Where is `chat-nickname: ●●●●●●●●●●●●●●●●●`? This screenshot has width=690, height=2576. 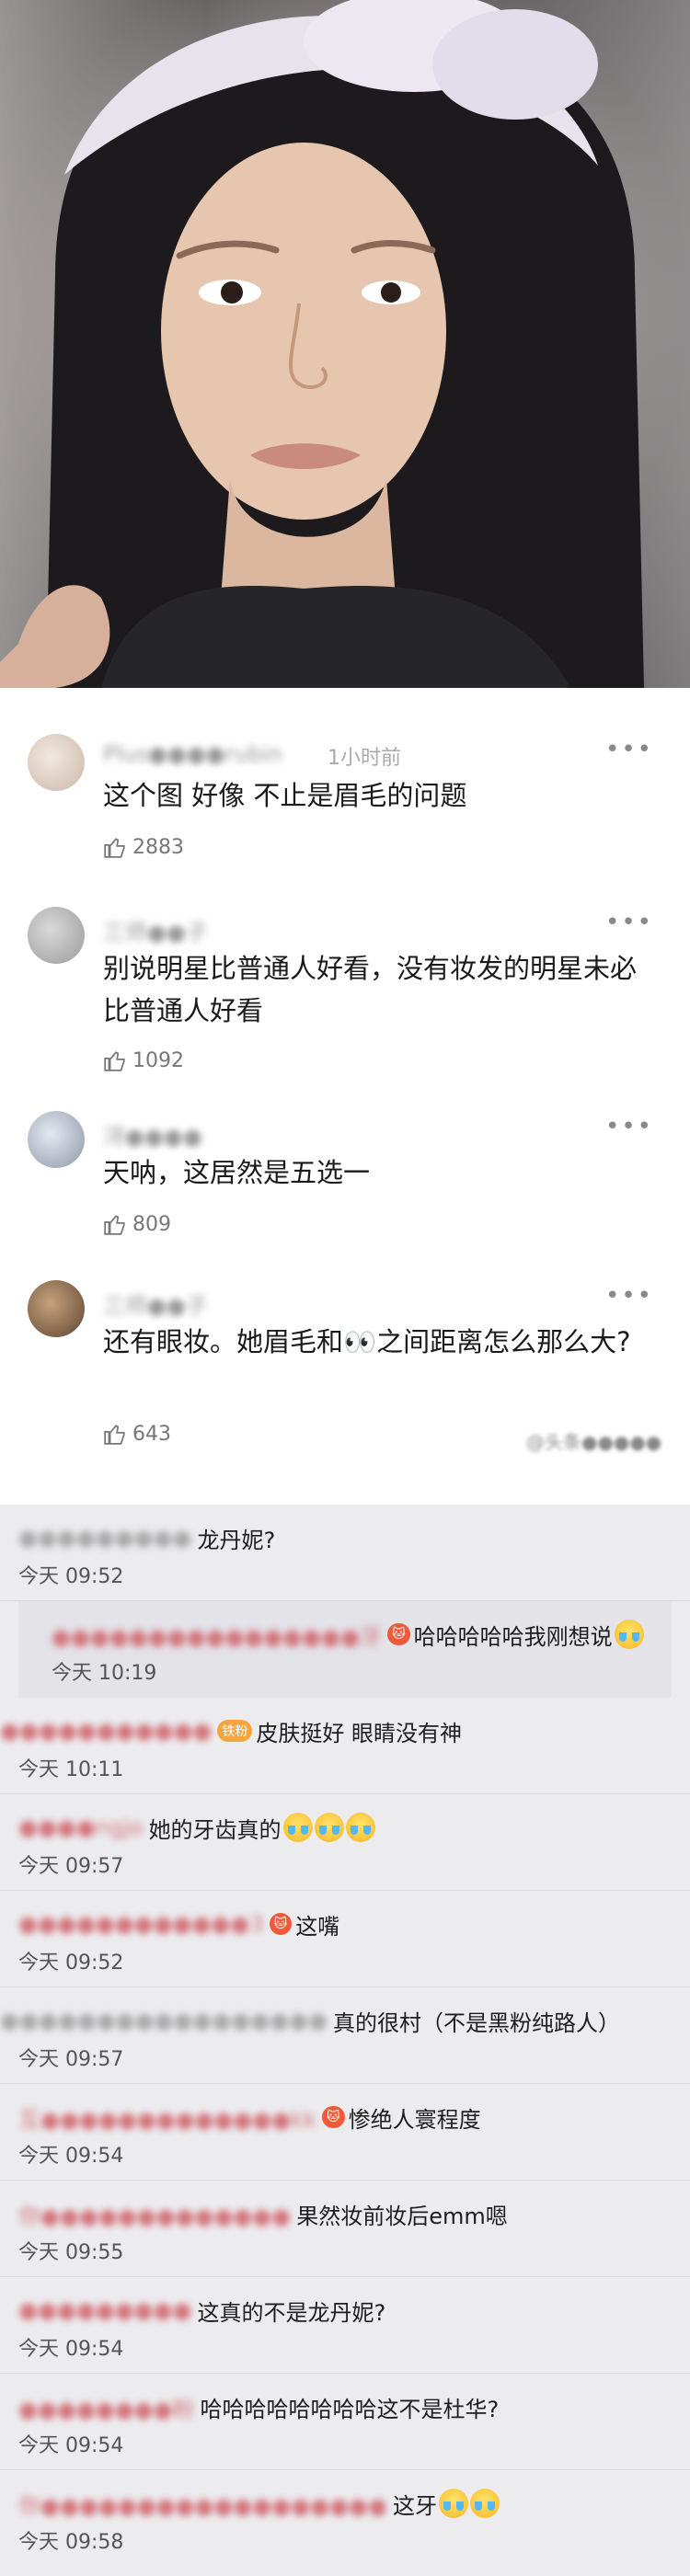 chat-nickname: ●●●●●●●●●●●●●●●●● is located at coordinates (164, 2020).